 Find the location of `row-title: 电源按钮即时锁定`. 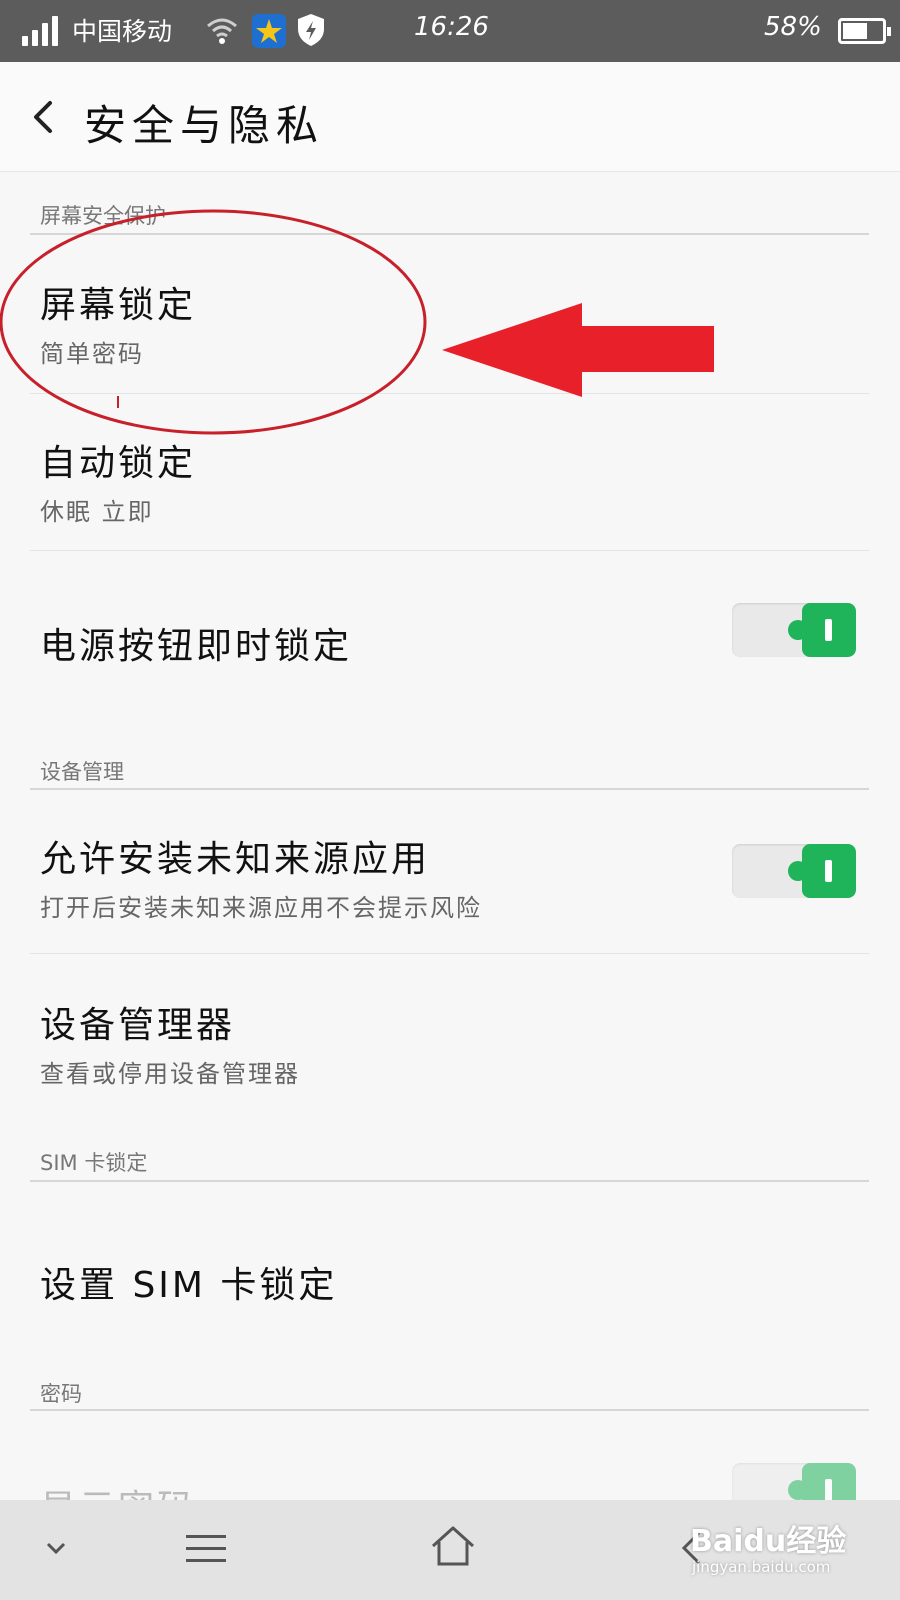

row-title: 电源按钮即时锁定 is located at coordinates (196, 646).